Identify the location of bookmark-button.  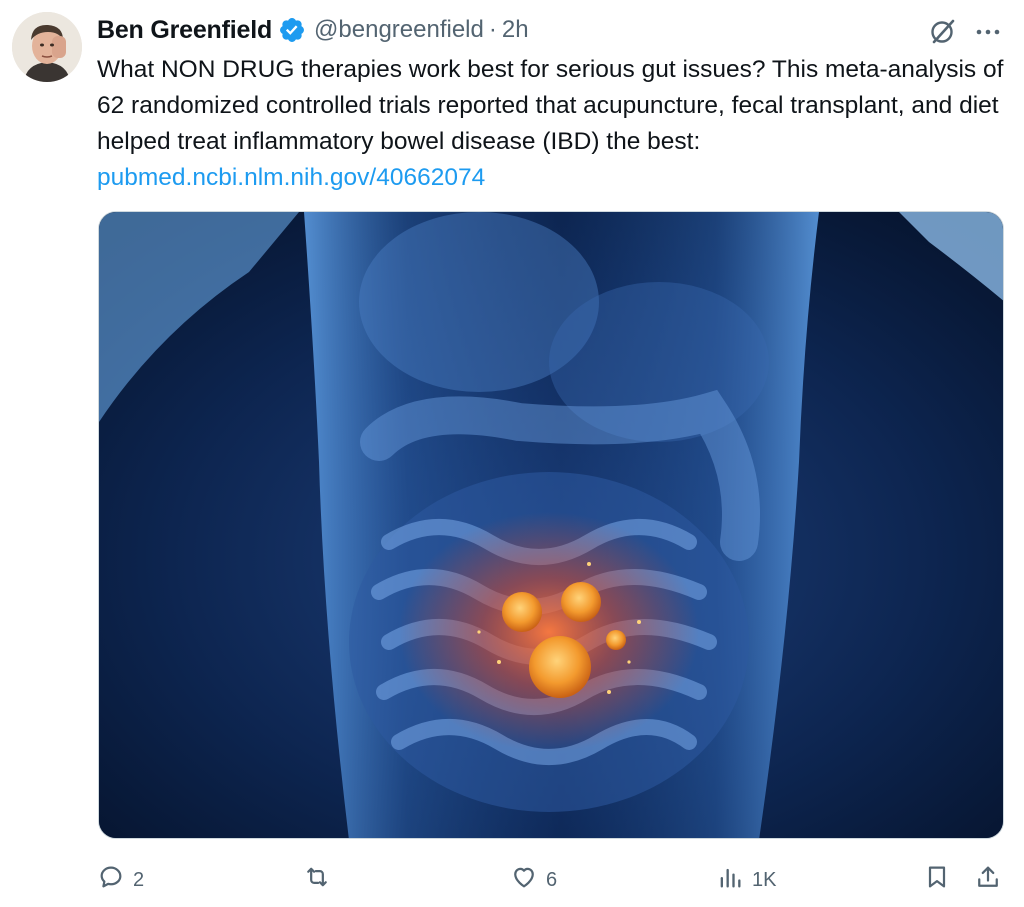
(937, 880).